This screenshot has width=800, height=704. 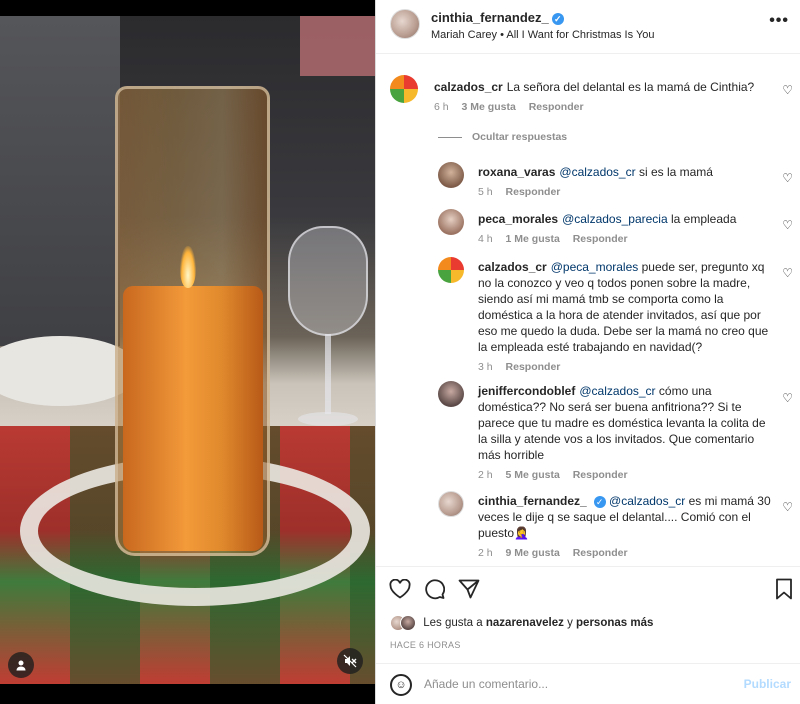 What do you see at coordinates (703, 219) in the screenshot?
I see `comment-text: la empleada` at bounding box center [703, 219].